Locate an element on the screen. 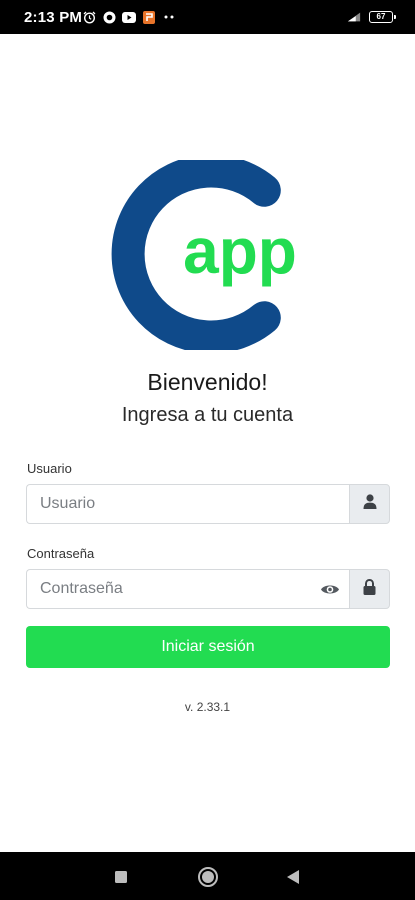 Image resolution: width=415 pixels, height=900 pixels. notification-icons is located at coordinates (129, 17).